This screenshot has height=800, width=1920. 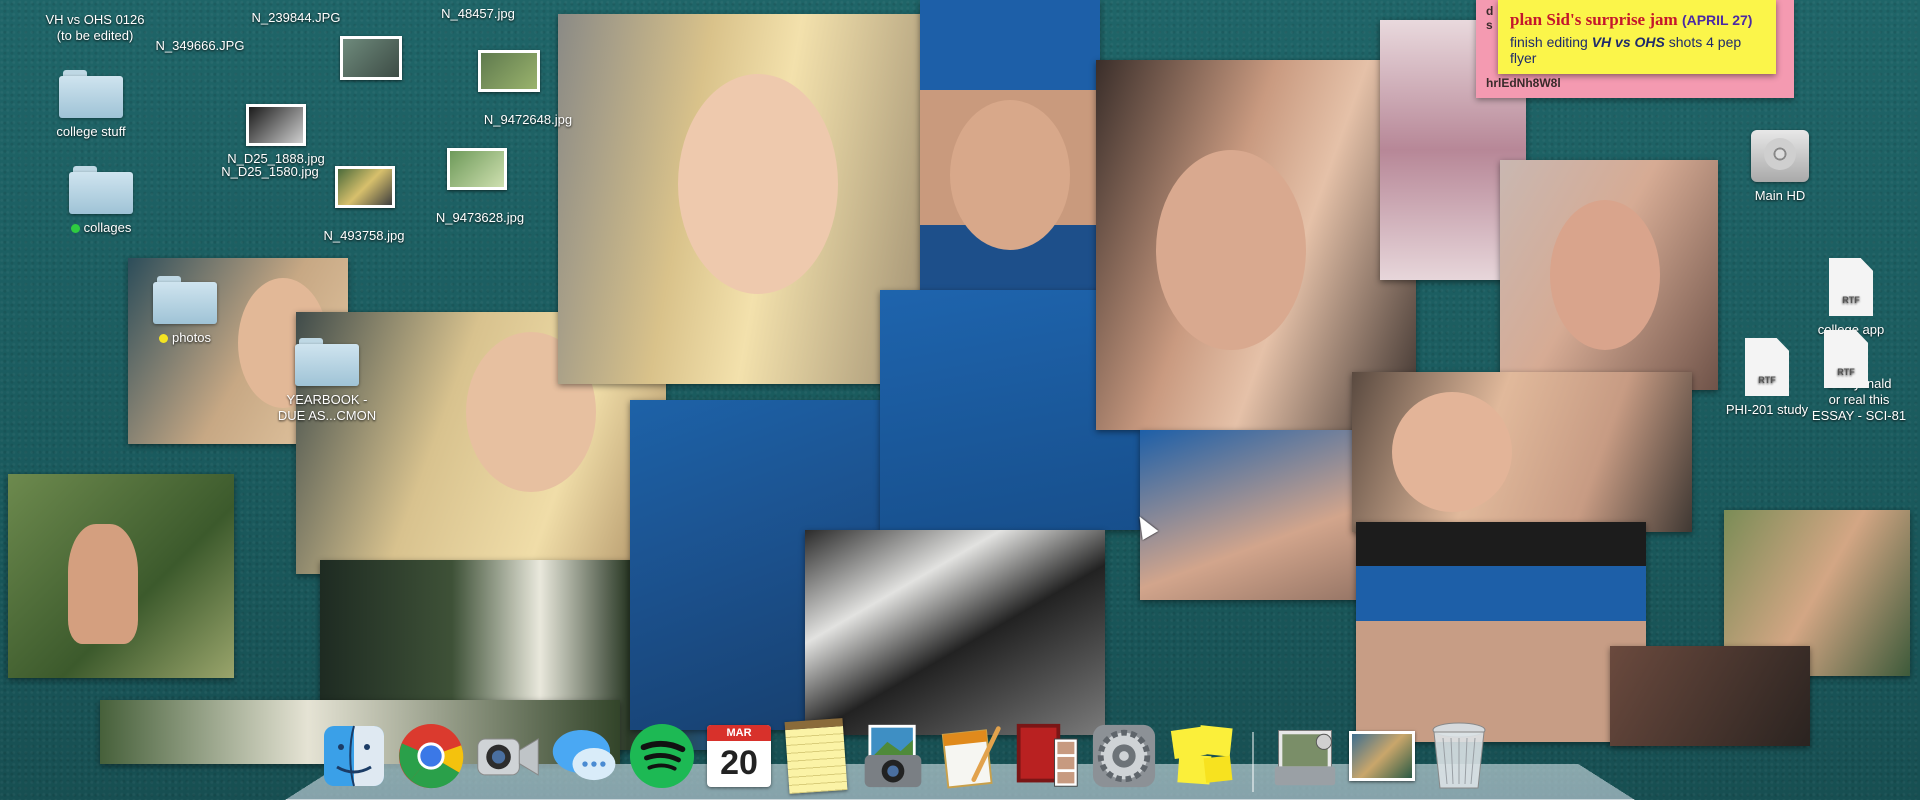 I want to click on image-file-n-9473628-thumb, so click(x=477, y=171).